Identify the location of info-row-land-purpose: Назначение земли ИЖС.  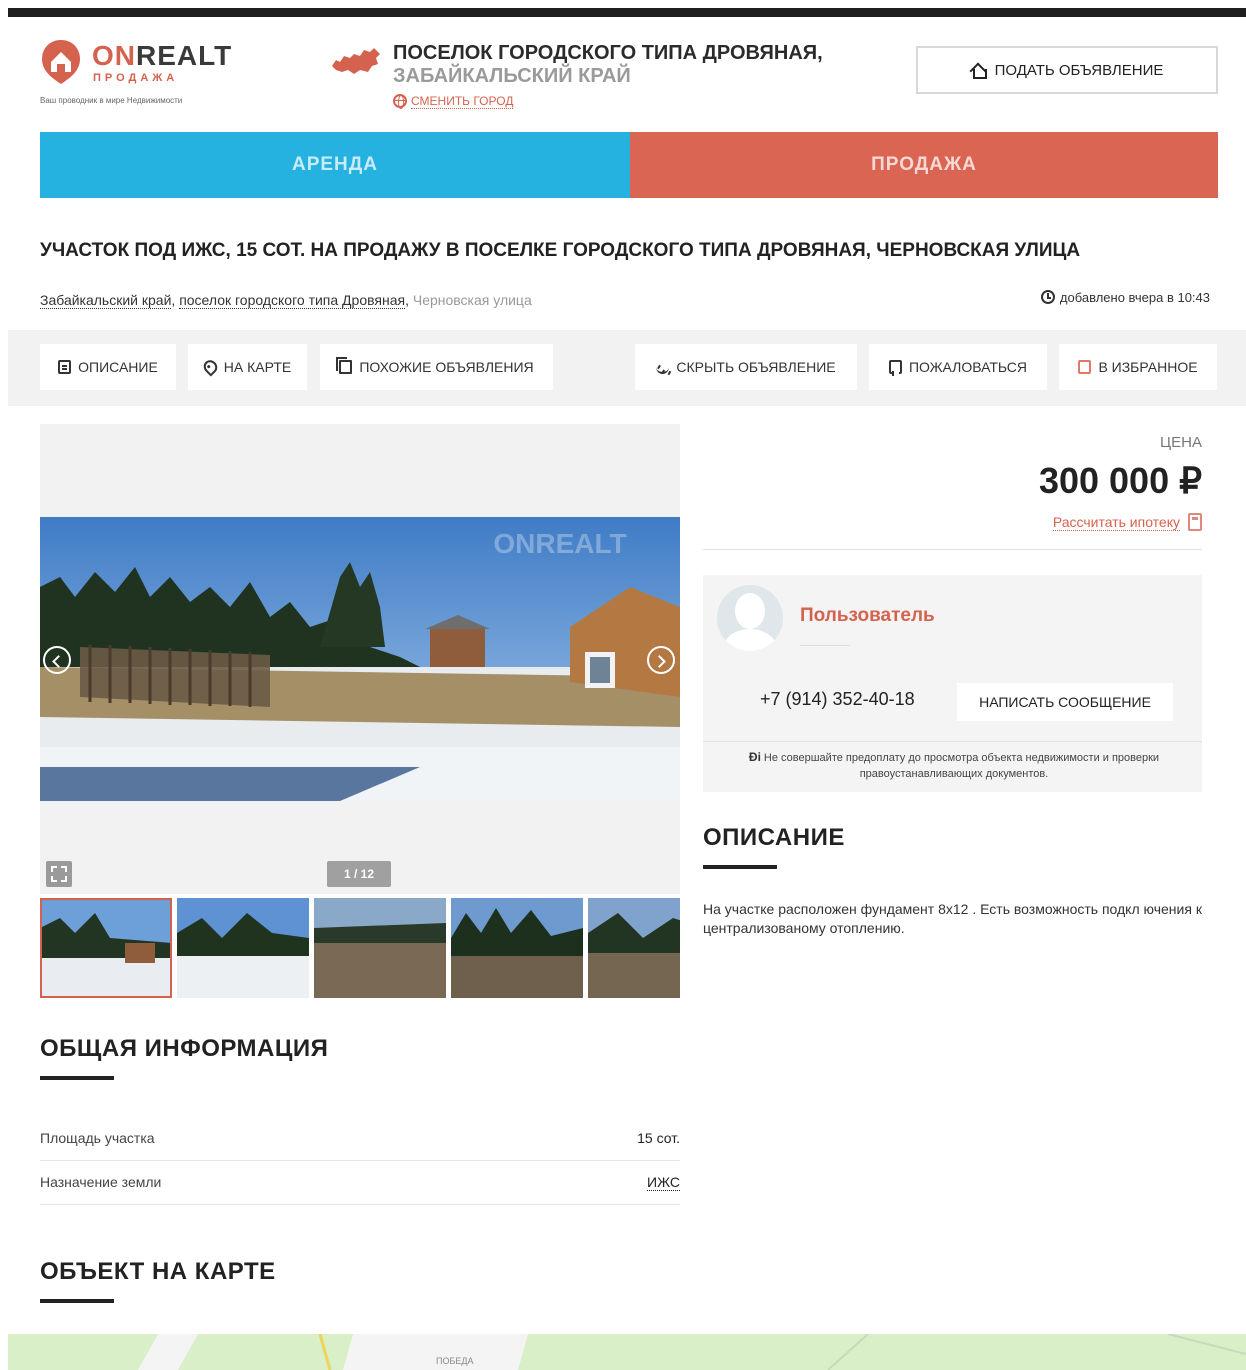
(360, 1183).